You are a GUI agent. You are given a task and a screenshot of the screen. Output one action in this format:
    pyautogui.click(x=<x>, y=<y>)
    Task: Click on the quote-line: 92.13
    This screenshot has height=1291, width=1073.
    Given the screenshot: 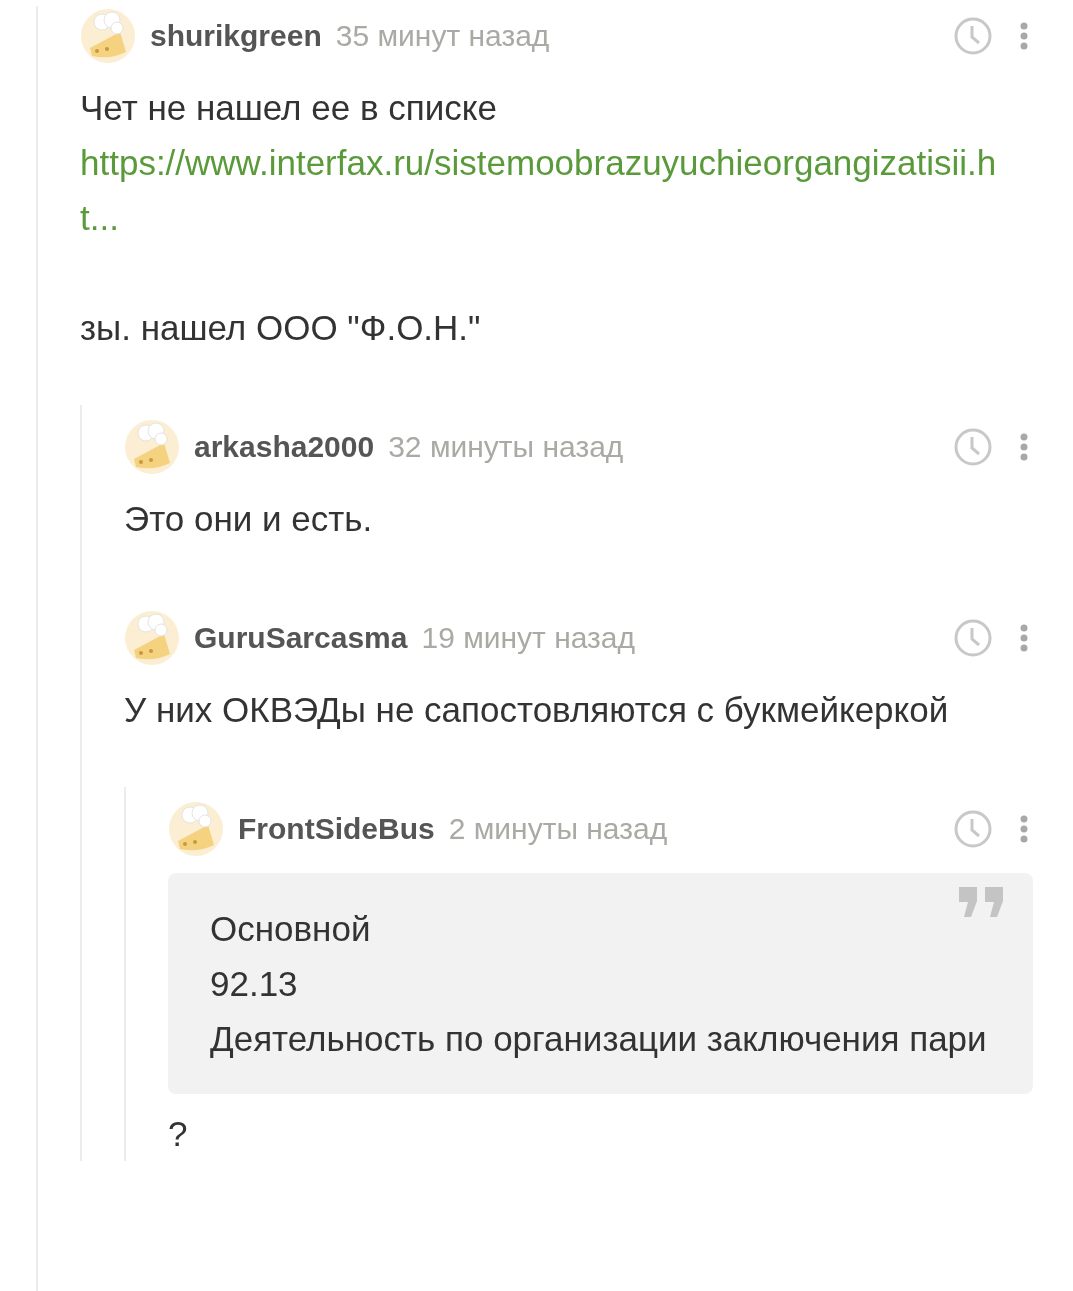 What is the action you would take?
    pyautogui.click(x=254, y=984)
    